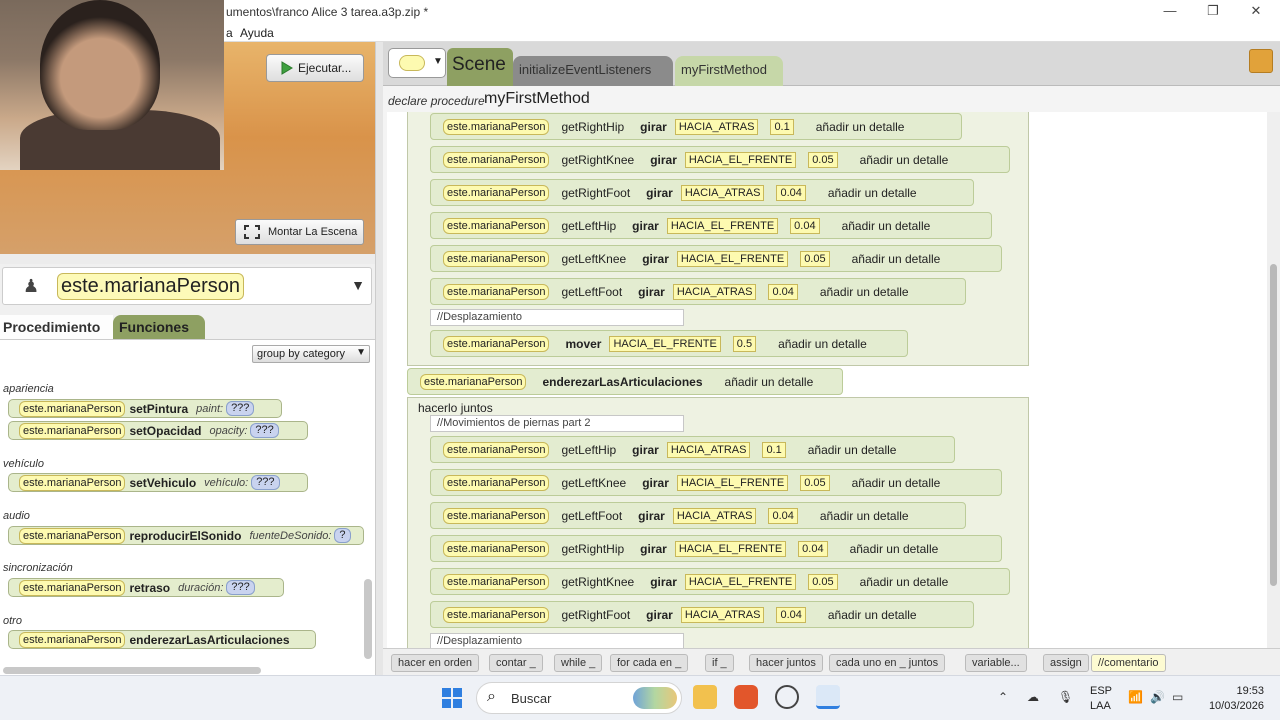  I want to click on minimize-button: —, so click(1170, 11).